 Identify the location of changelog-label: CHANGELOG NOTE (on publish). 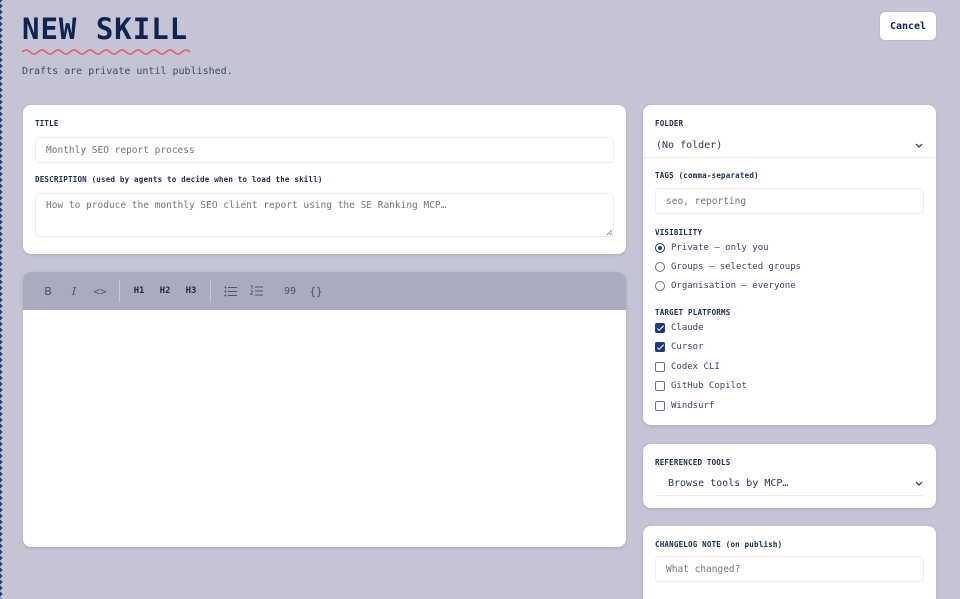
(718, 544).